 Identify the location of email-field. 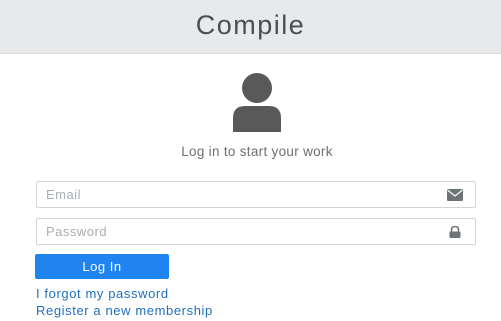
(256, 194).